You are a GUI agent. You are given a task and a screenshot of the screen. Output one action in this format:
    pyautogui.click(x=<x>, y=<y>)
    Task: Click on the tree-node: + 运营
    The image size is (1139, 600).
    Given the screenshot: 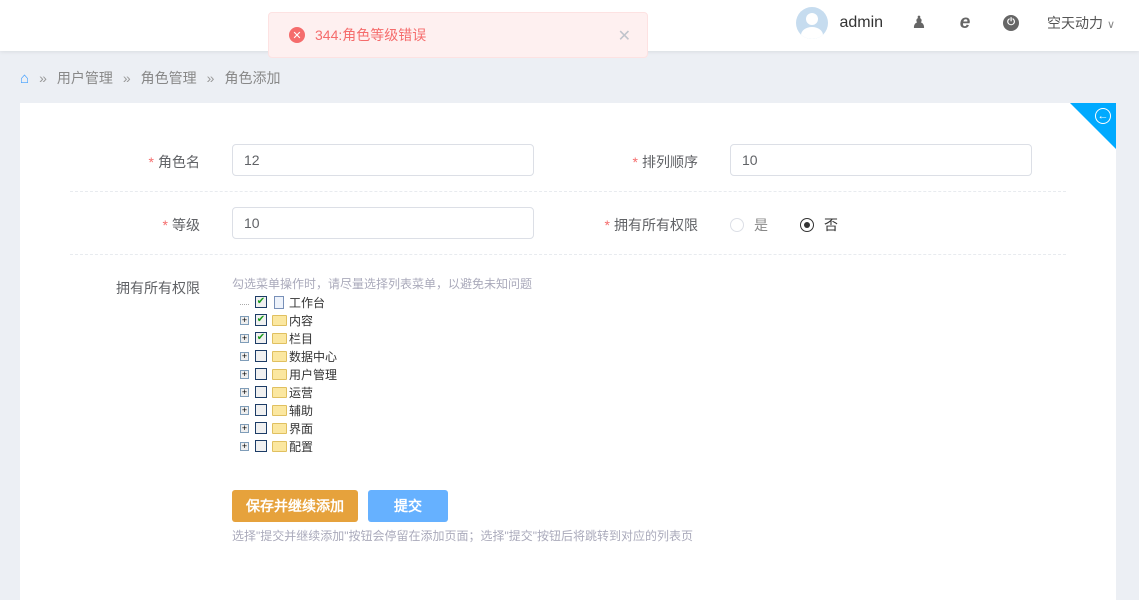 What is the action you would take?
    pyautogui.click(x=288, y=392)
    